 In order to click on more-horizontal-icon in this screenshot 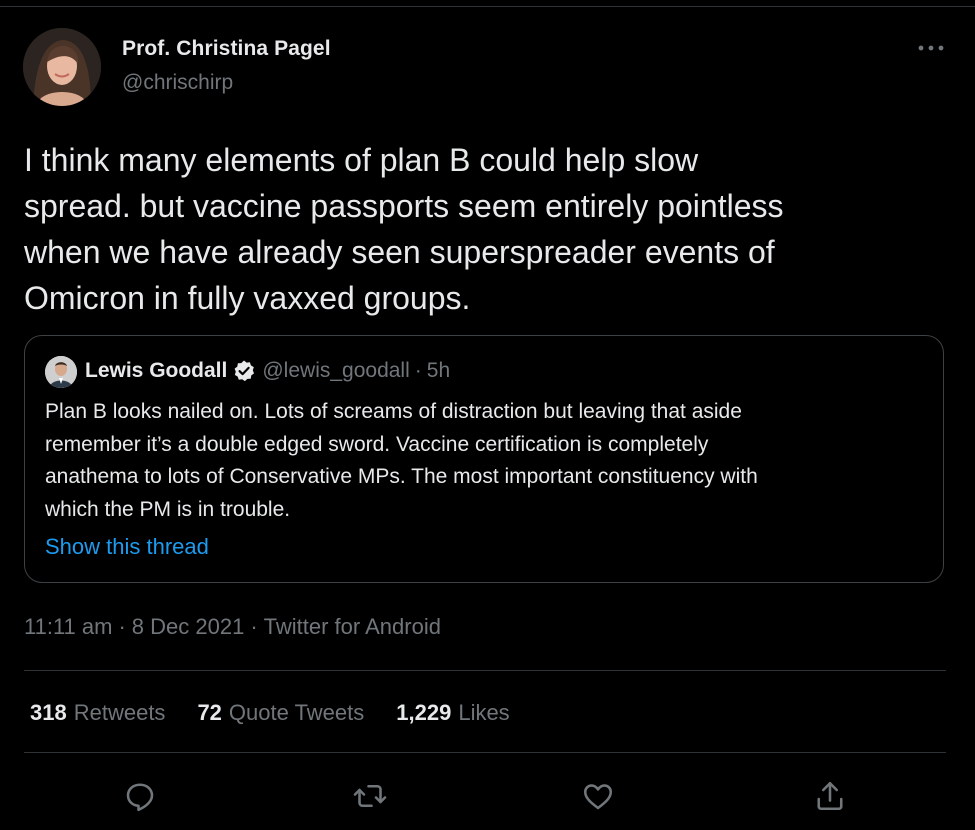, I will do `click(931, 48)`.